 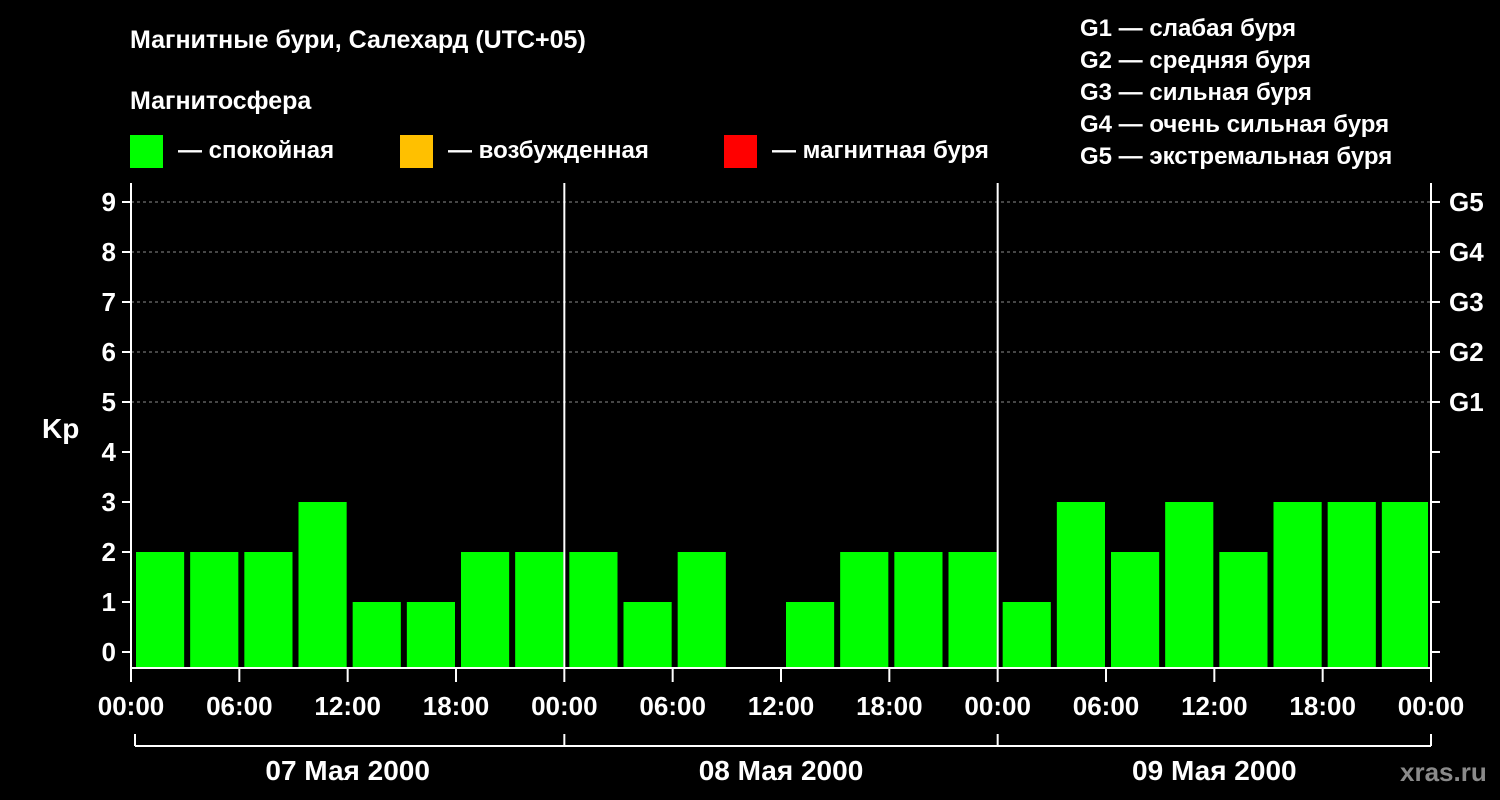 What do you see at coordinates (109, 452) in the screenshot?
I see `y-tick-label: 4` at bounding box center [109, 452].